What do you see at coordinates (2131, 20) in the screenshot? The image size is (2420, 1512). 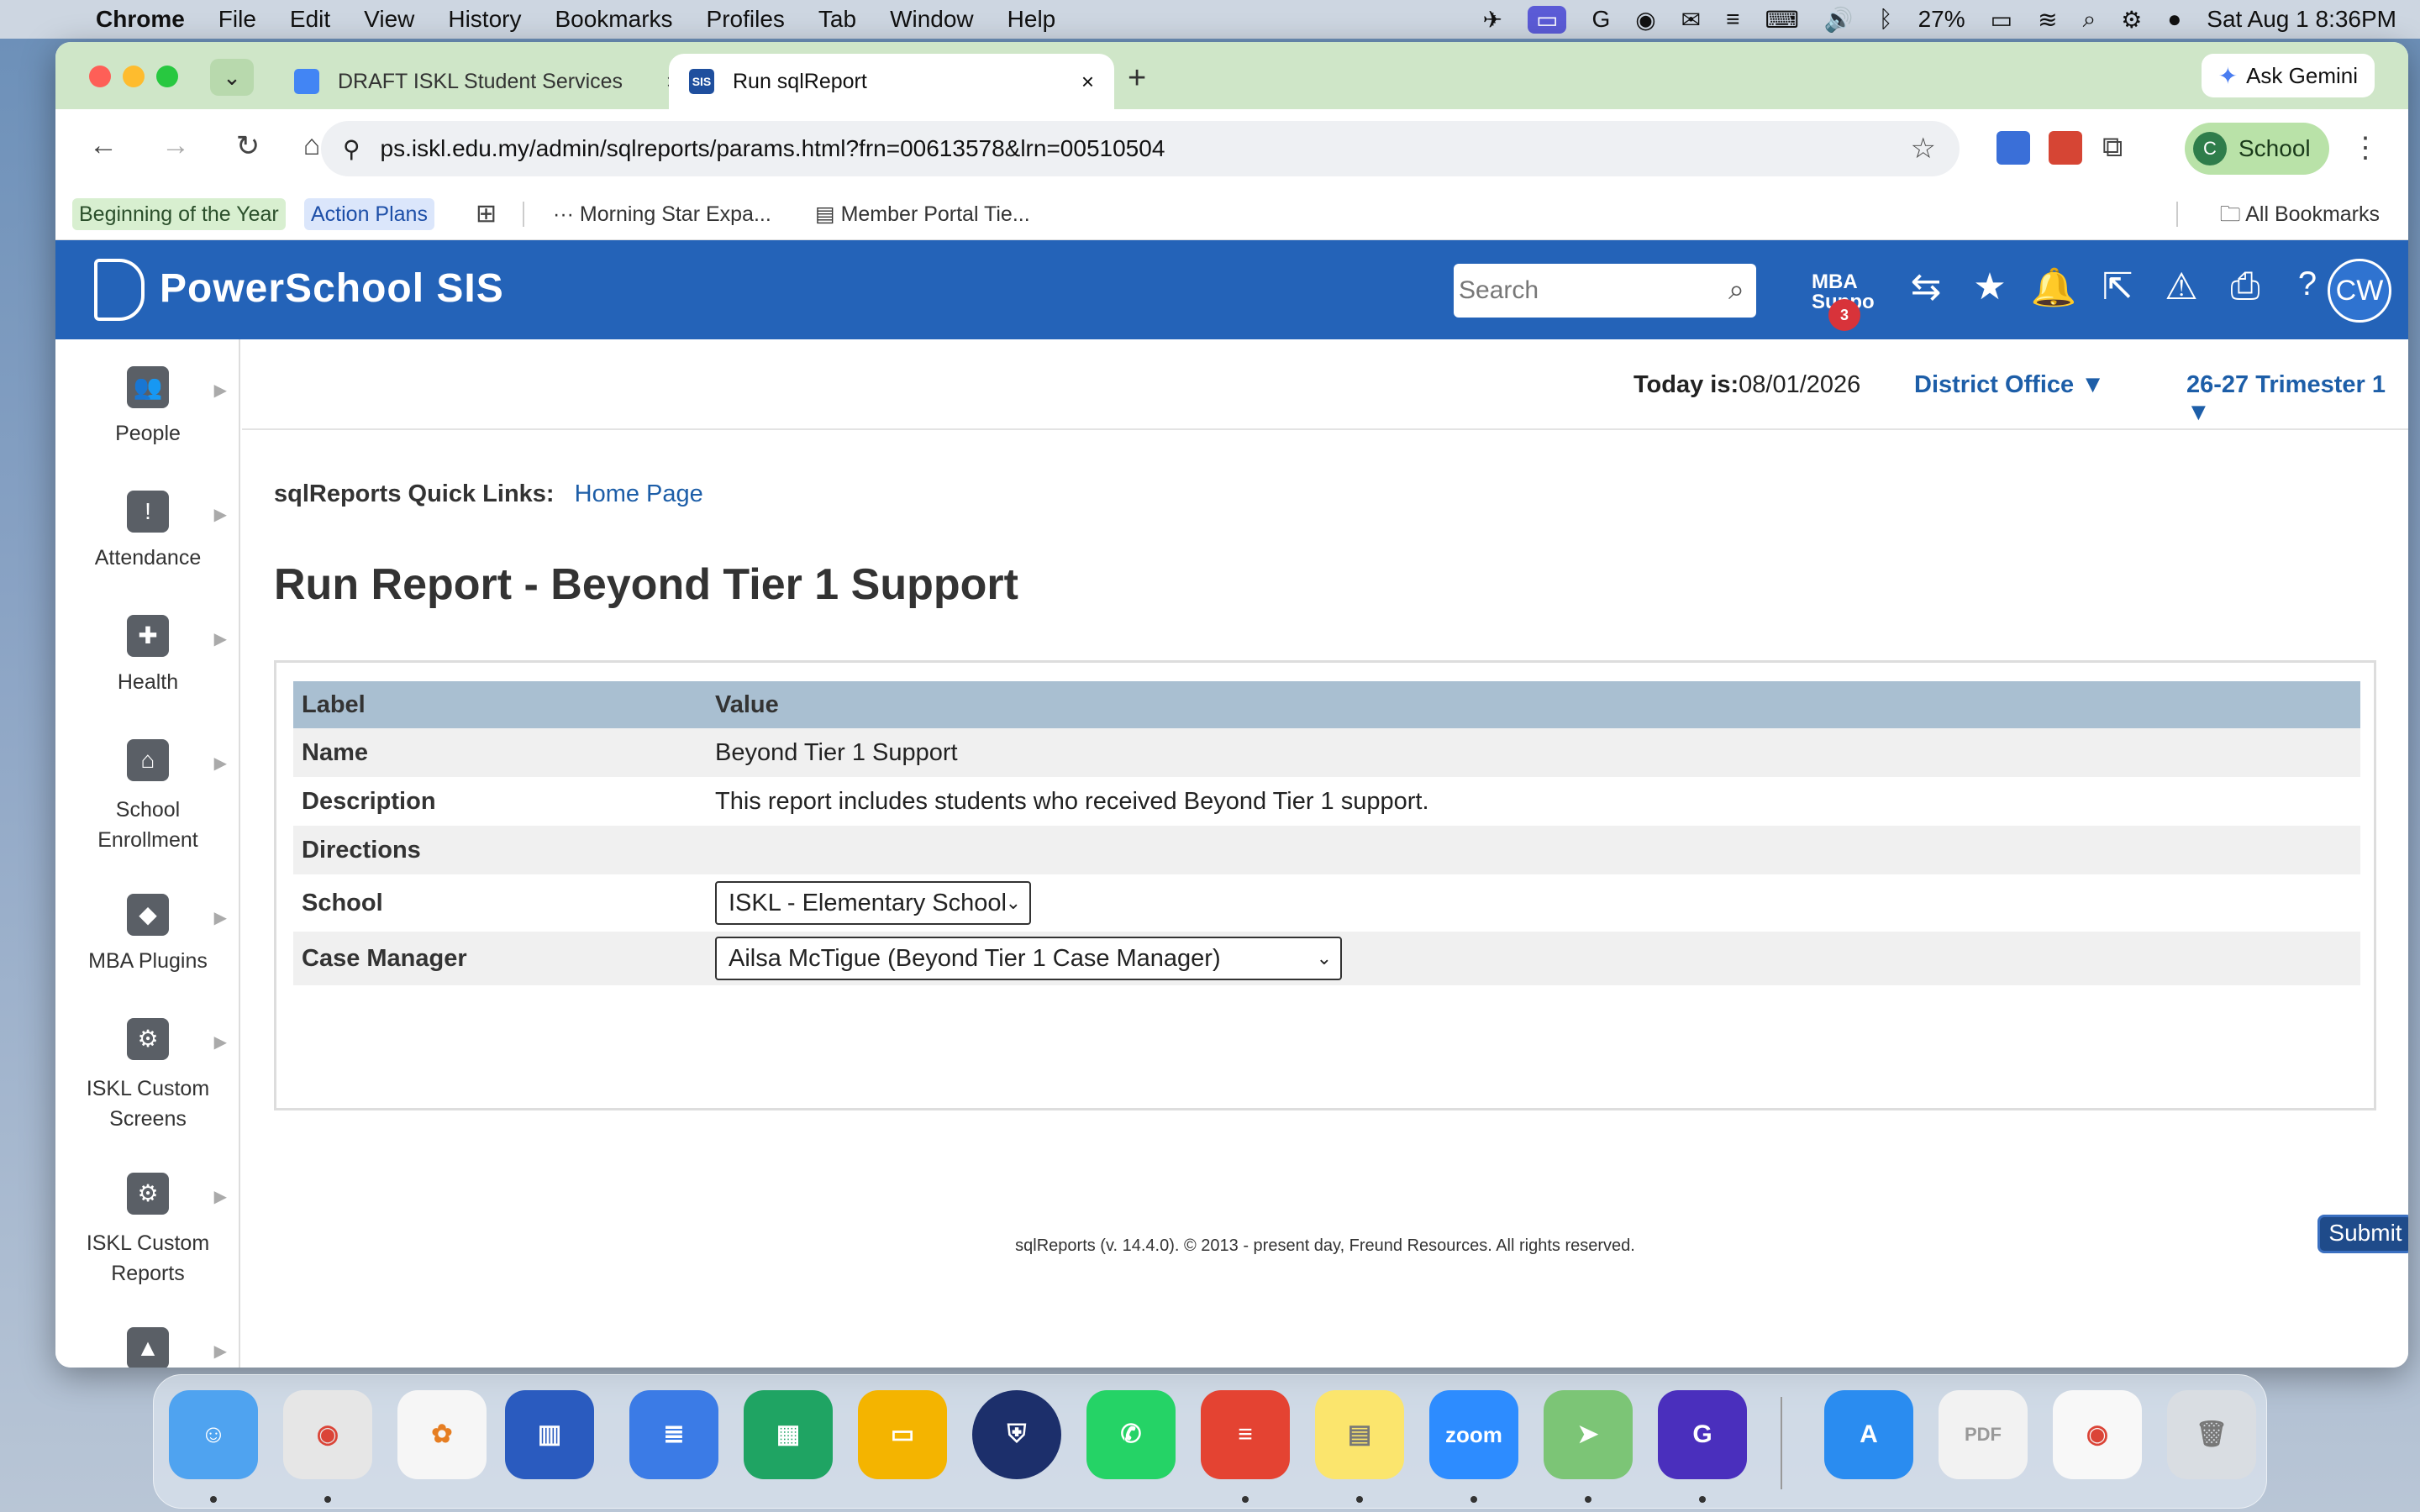 I see `control-center-icon: ⚙` at bounding box center [2131, 20].